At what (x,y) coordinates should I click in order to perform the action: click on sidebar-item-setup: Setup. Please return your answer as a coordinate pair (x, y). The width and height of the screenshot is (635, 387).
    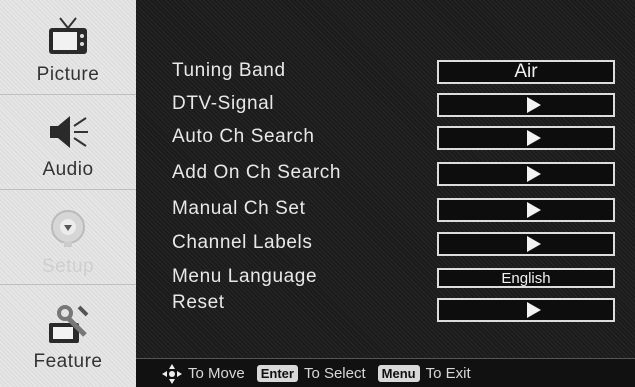
    Looking at the image, I should click on (68, 237).